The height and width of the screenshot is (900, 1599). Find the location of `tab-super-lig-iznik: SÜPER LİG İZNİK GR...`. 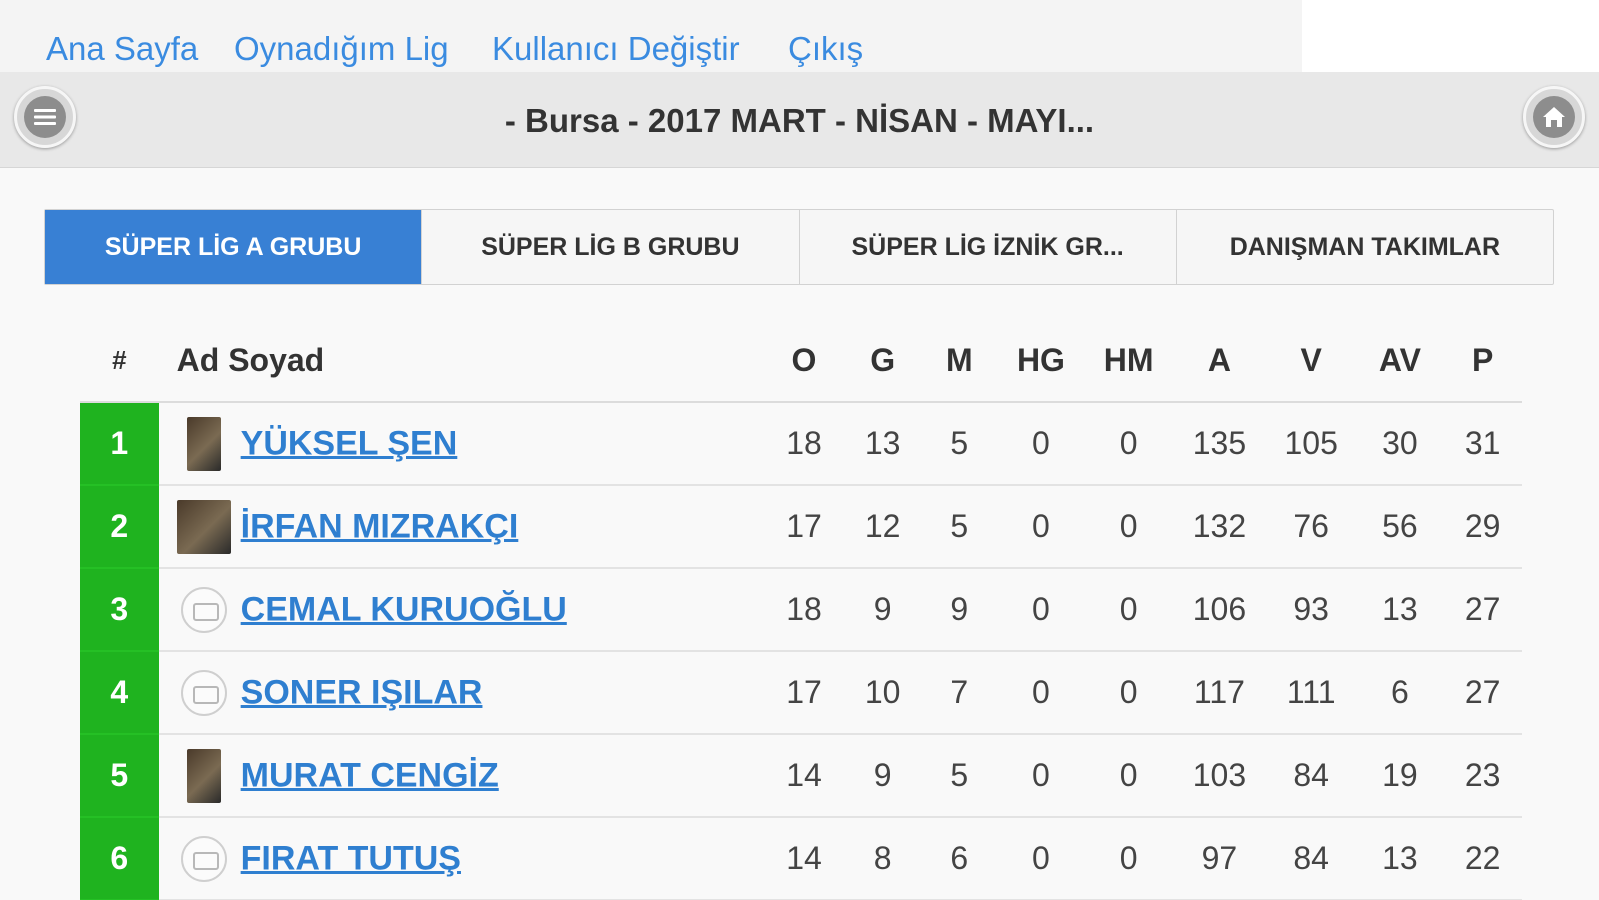

tab-super-lig-iznik: SÜPER LİG İZNİK GR... is located at coordinates (987, 247).